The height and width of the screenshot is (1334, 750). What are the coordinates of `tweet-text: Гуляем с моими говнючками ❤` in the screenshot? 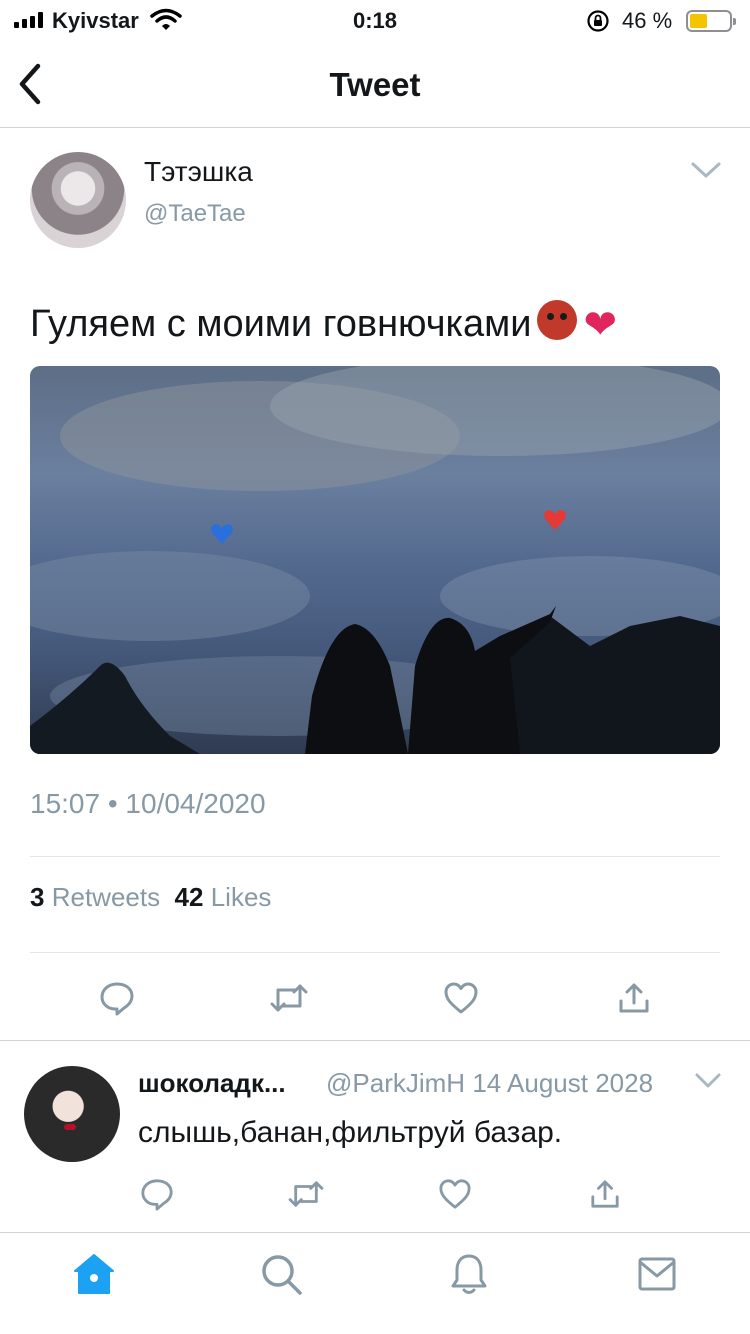 It's located at (323, 324).